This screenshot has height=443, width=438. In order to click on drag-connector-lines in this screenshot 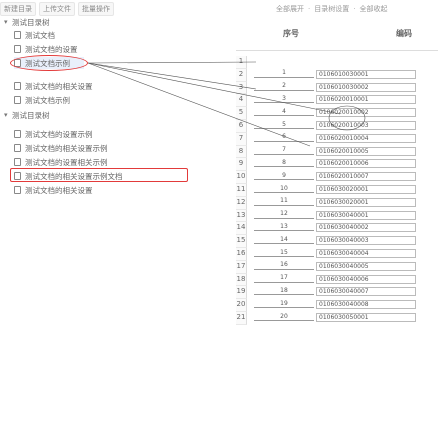, I will do `click(226, 104)`.